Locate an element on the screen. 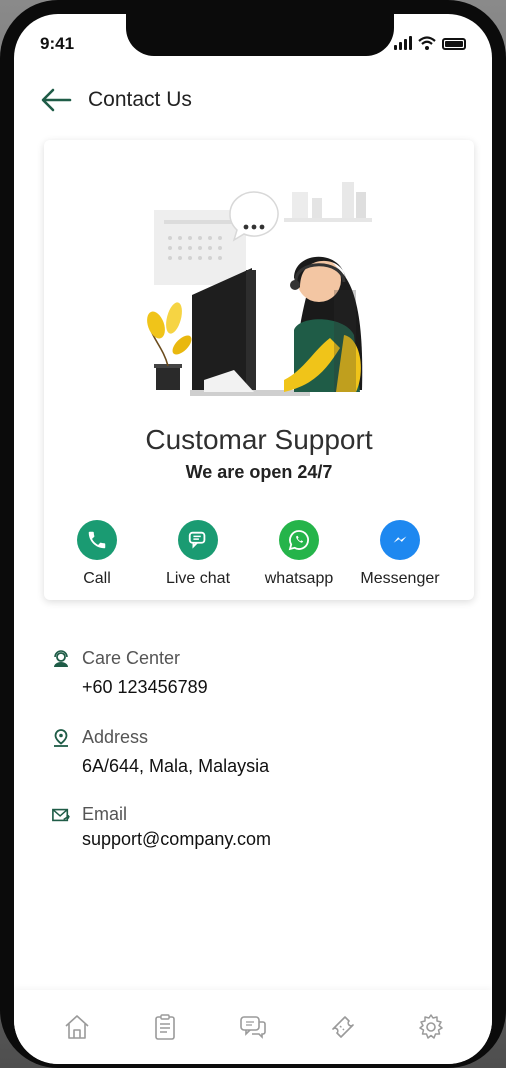 The height and width of the screenshot is (1068, 506). wifi-icon is located at coordinates (427, 43).